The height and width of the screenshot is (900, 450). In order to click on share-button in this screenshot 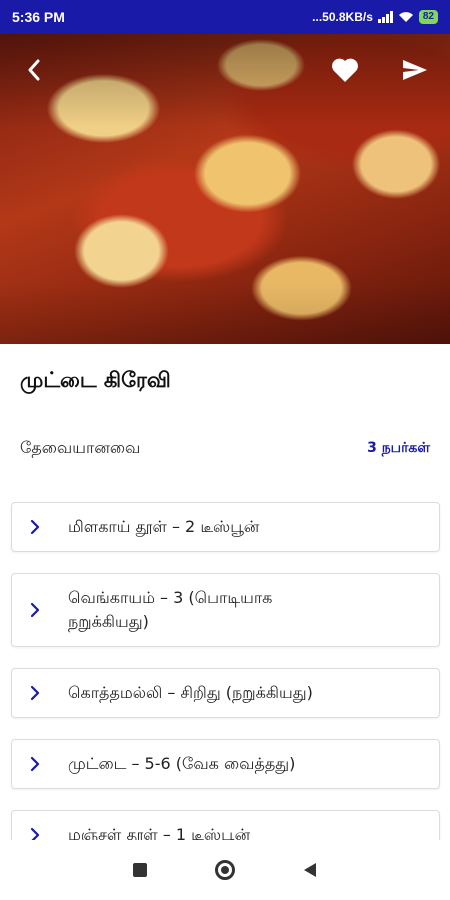, I will do `click(415, 70)`.